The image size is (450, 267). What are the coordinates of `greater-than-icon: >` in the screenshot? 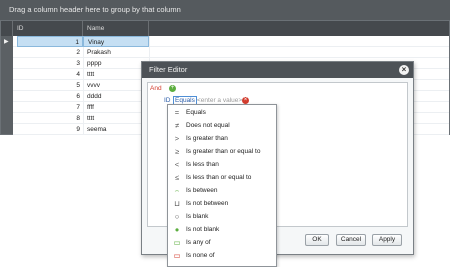 It's located at (177, 138).